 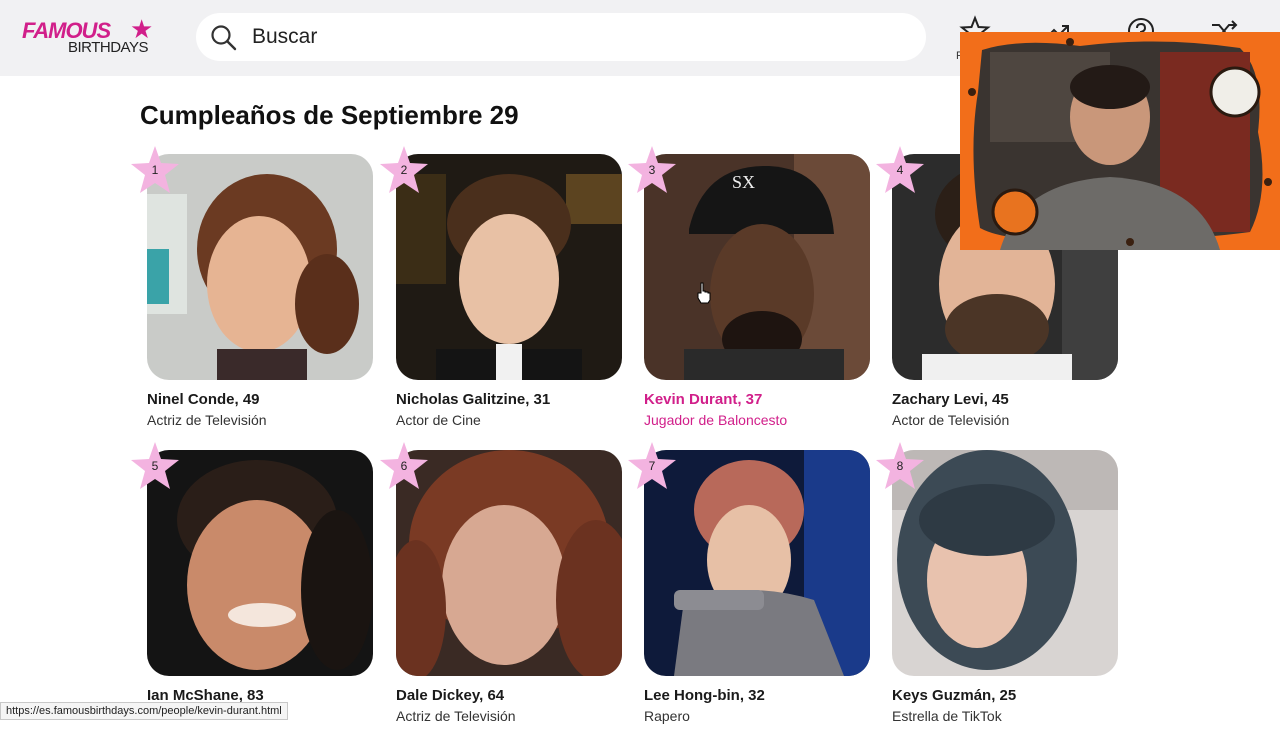 I want to click on celebrity-card: 5 Ian McShane, 83, so click(x=253, y=586).